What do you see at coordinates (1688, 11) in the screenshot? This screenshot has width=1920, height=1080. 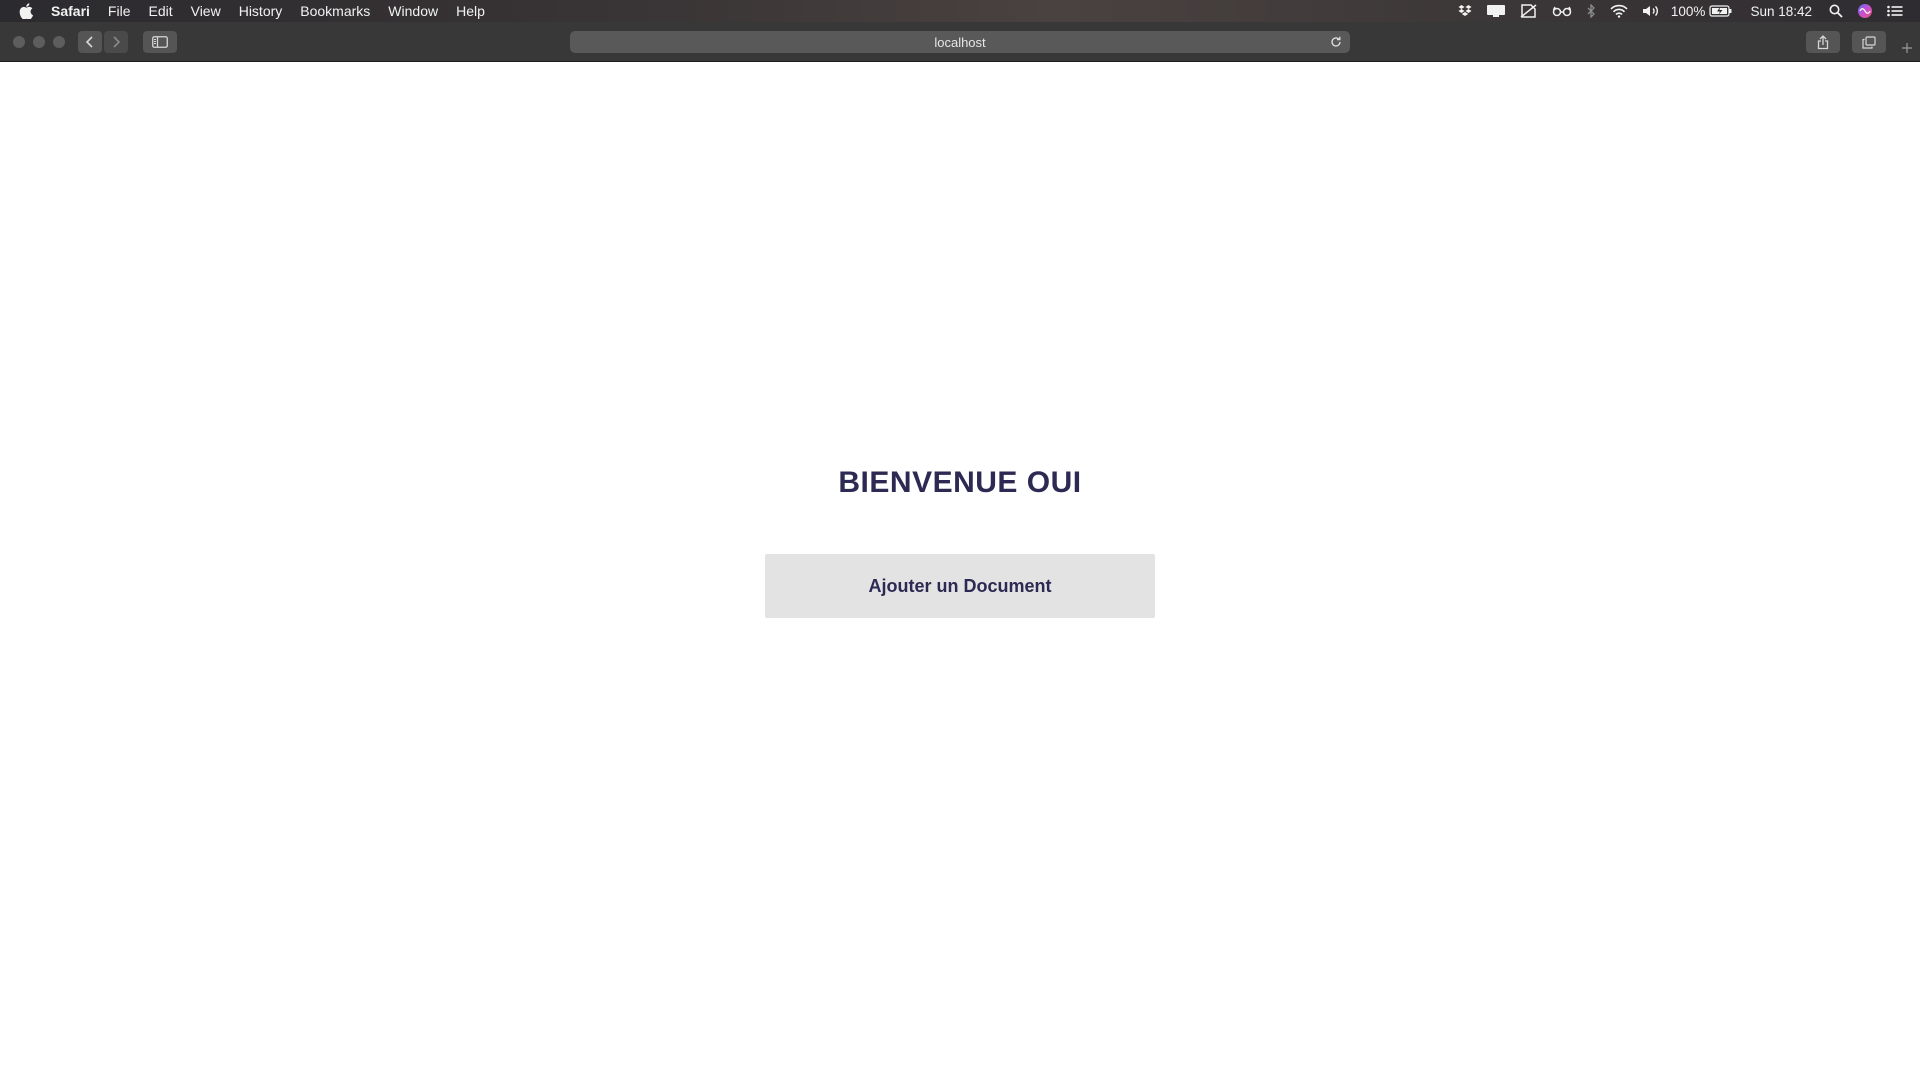 I see `battery-percentage: 100%` at bounding box center [1688, 11].